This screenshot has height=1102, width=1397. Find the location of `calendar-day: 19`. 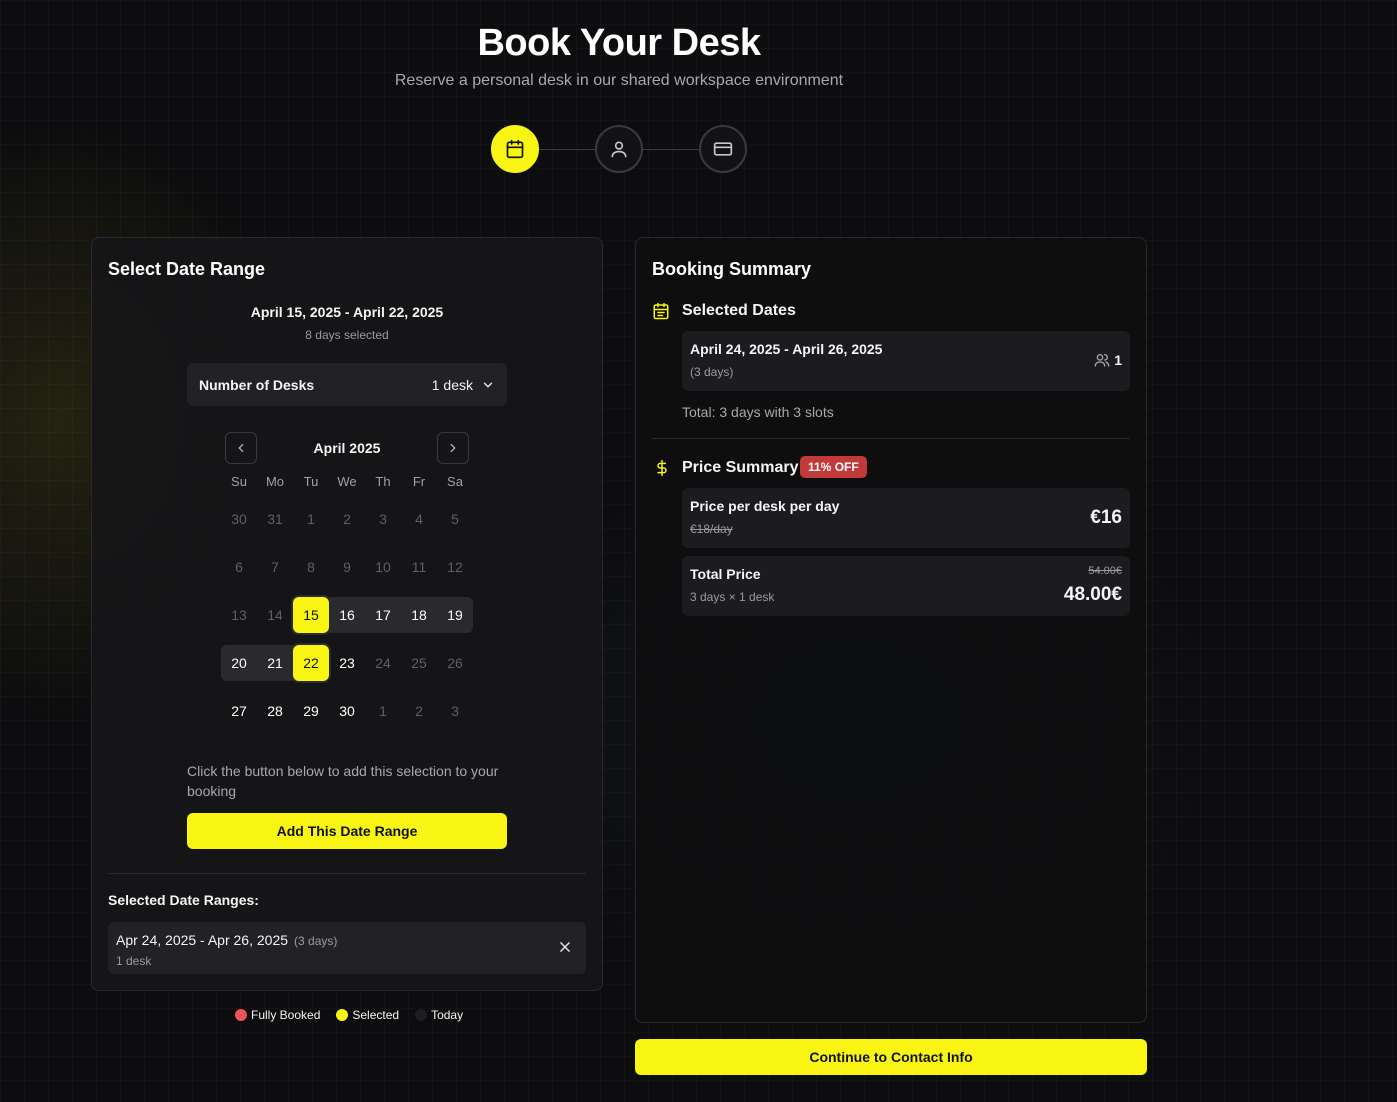

calendar-day: 19 is located at coordinates (455, 615).